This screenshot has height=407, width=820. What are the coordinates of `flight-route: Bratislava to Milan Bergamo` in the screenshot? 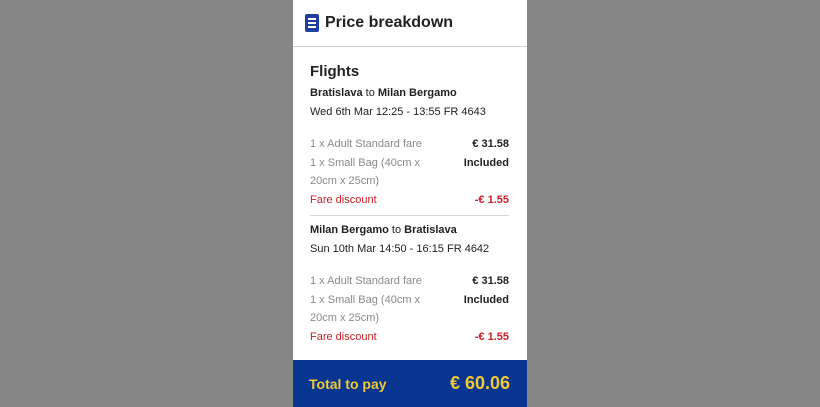 It's located at (409, 93).